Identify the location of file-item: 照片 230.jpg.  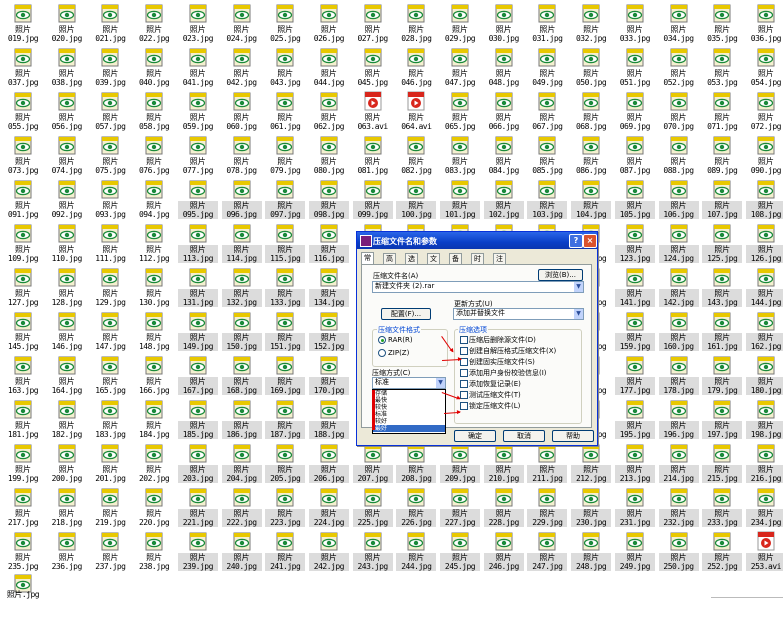
(591, 509).